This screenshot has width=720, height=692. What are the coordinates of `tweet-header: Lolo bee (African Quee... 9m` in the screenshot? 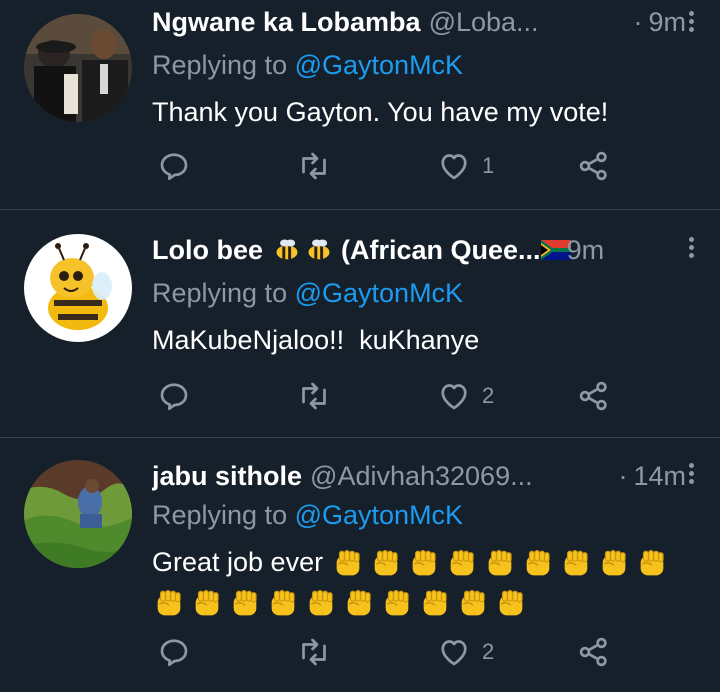 It's located at (419, 250).